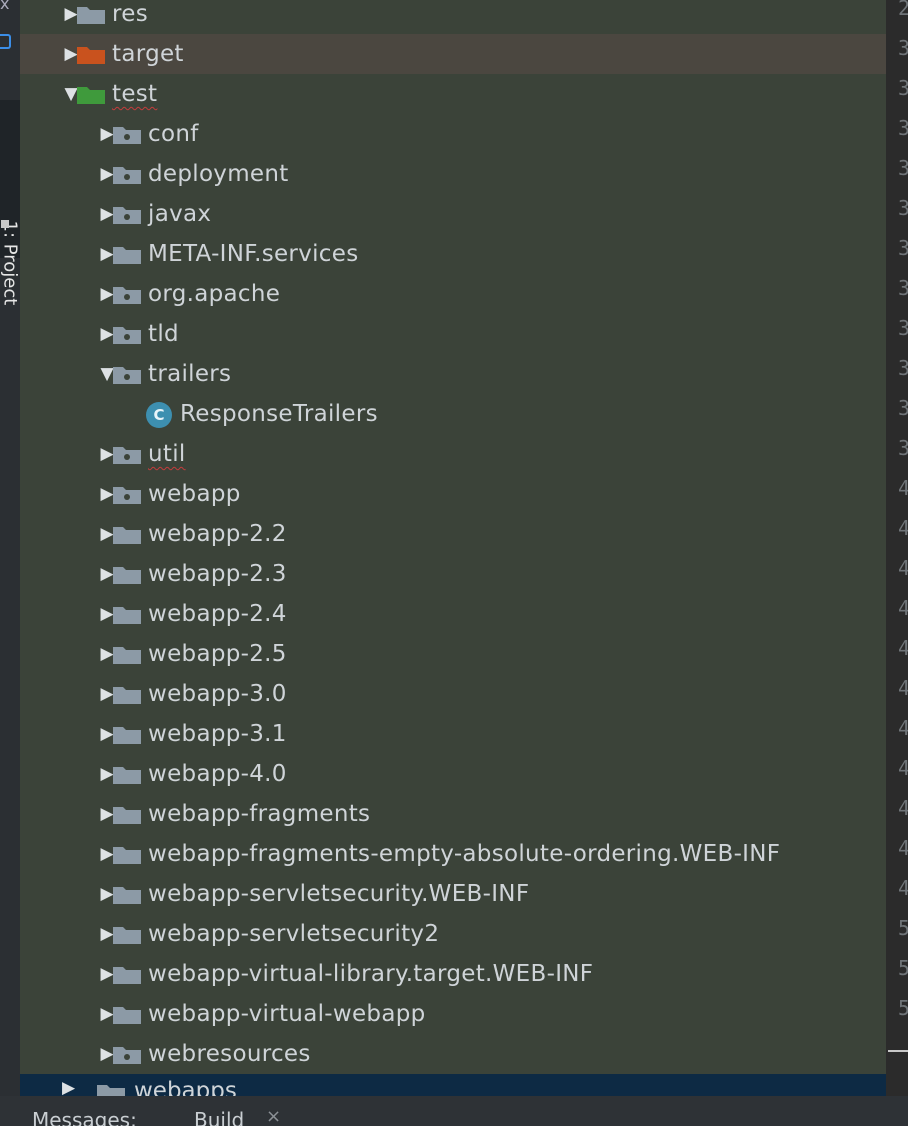 This screenshot has height=1126, width=908. What do you see at coordinates (453, 574) in the screenshot?
I see `tree-row: ▶ webapp-2.3` at bounding box center [453, 574].